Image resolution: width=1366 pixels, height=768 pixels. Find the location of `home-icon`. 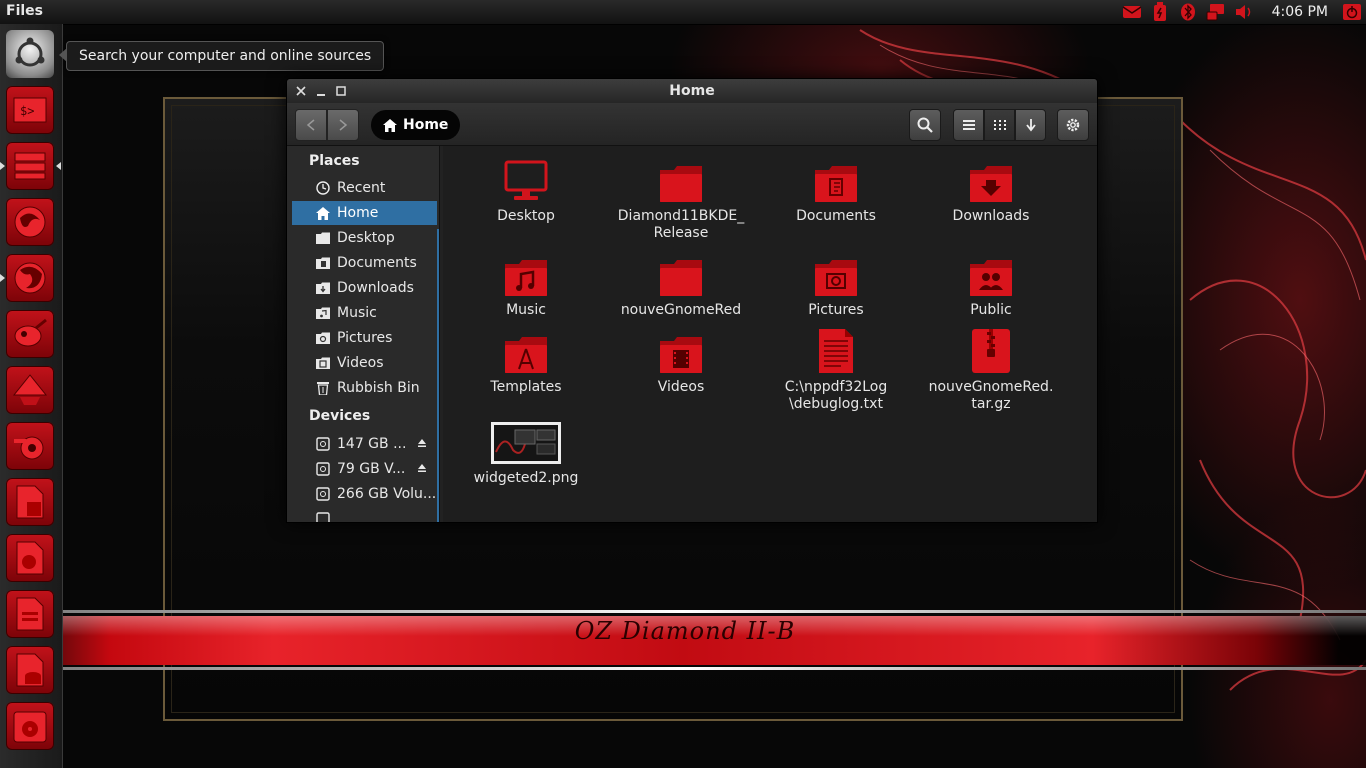

home-icon is located at coordinates (390, 125).